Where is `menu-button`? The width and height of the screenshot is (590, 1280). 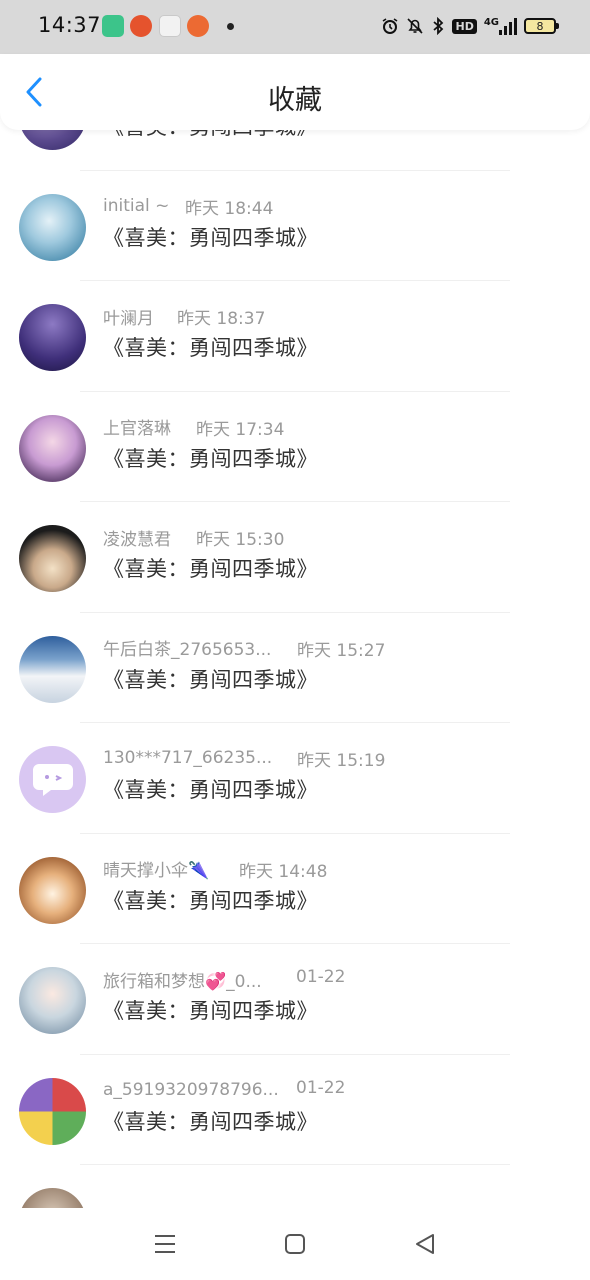
menu-button is located at coordinates (165, 1244).